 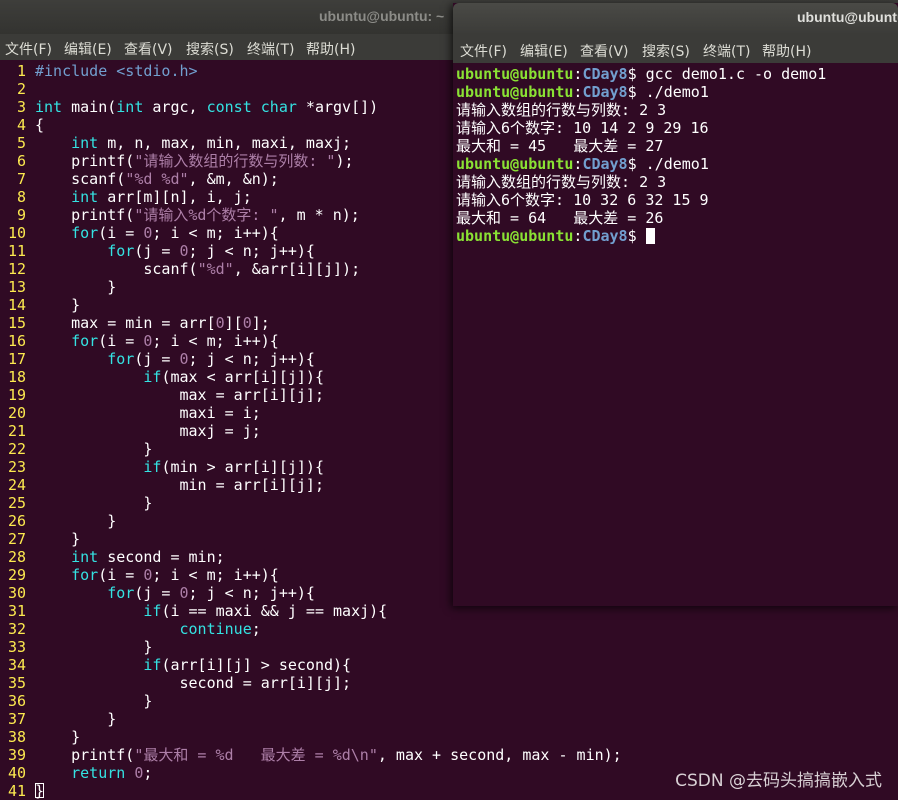 What do you see at coordinates (21, 197) in the screenshot?
I see `line-number: 8` at bounding box center [21, 197].